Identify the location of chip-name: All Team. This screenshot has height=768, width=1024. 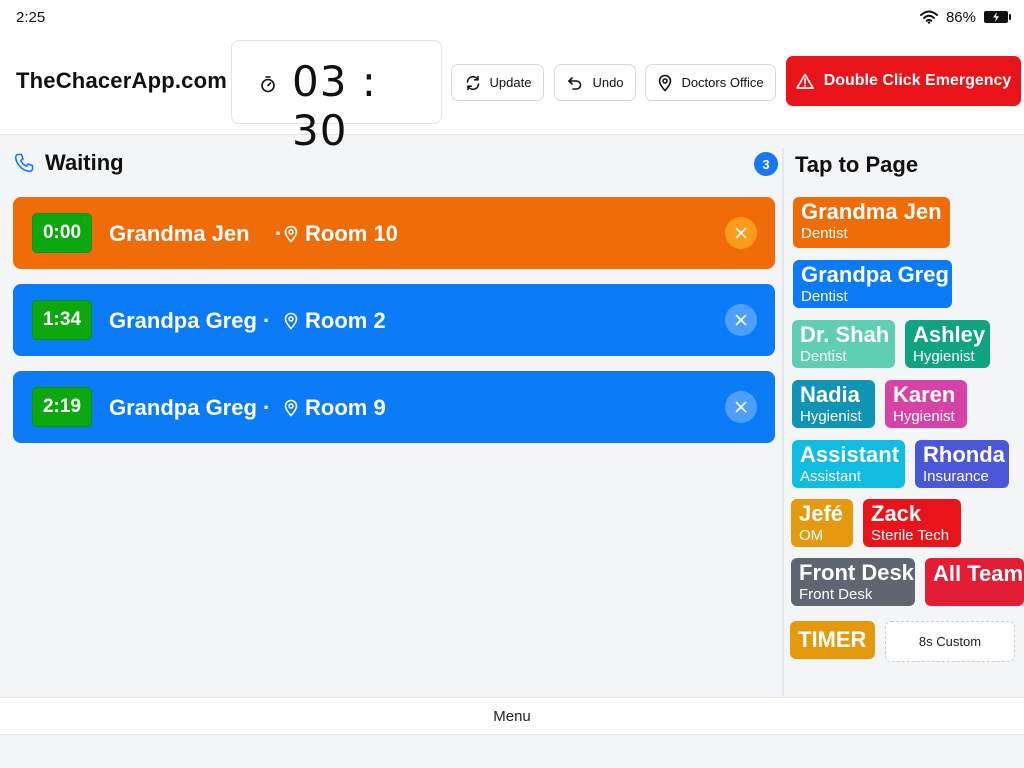
(978, 573).